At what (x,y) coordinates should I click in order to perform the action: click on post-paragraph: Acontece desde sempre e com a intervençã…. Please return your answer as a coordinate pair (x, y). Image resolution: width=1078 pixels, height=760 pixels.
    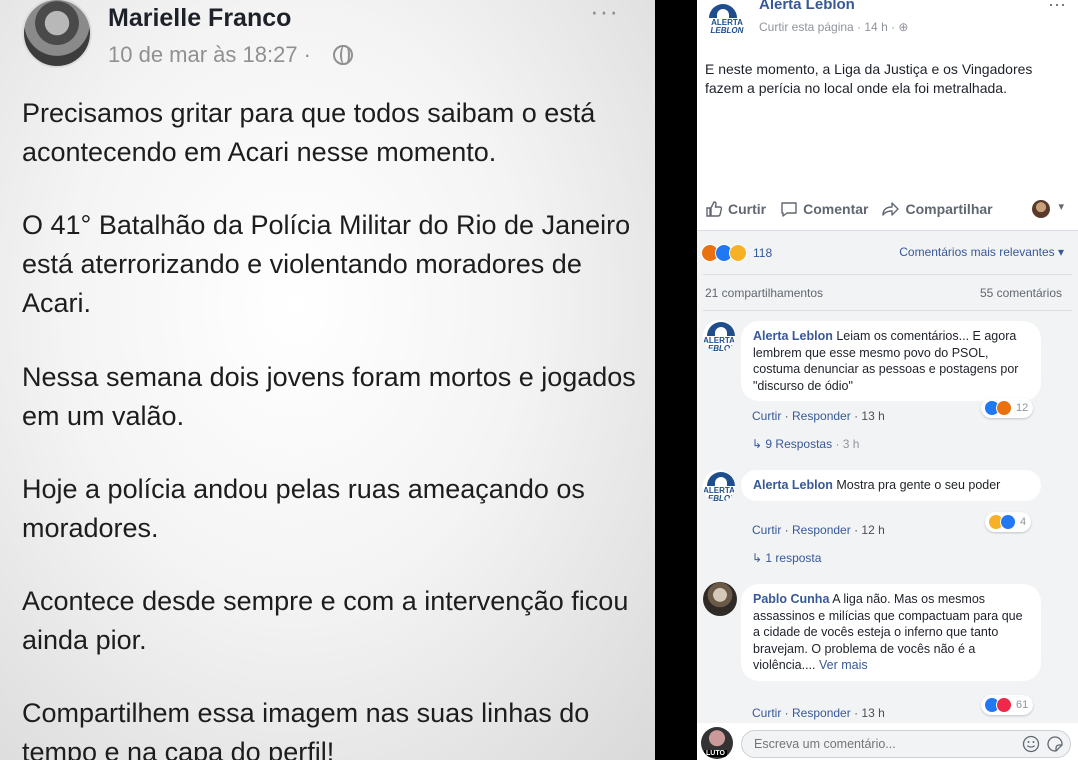
    Looking at the image, I should click on (325, 620).